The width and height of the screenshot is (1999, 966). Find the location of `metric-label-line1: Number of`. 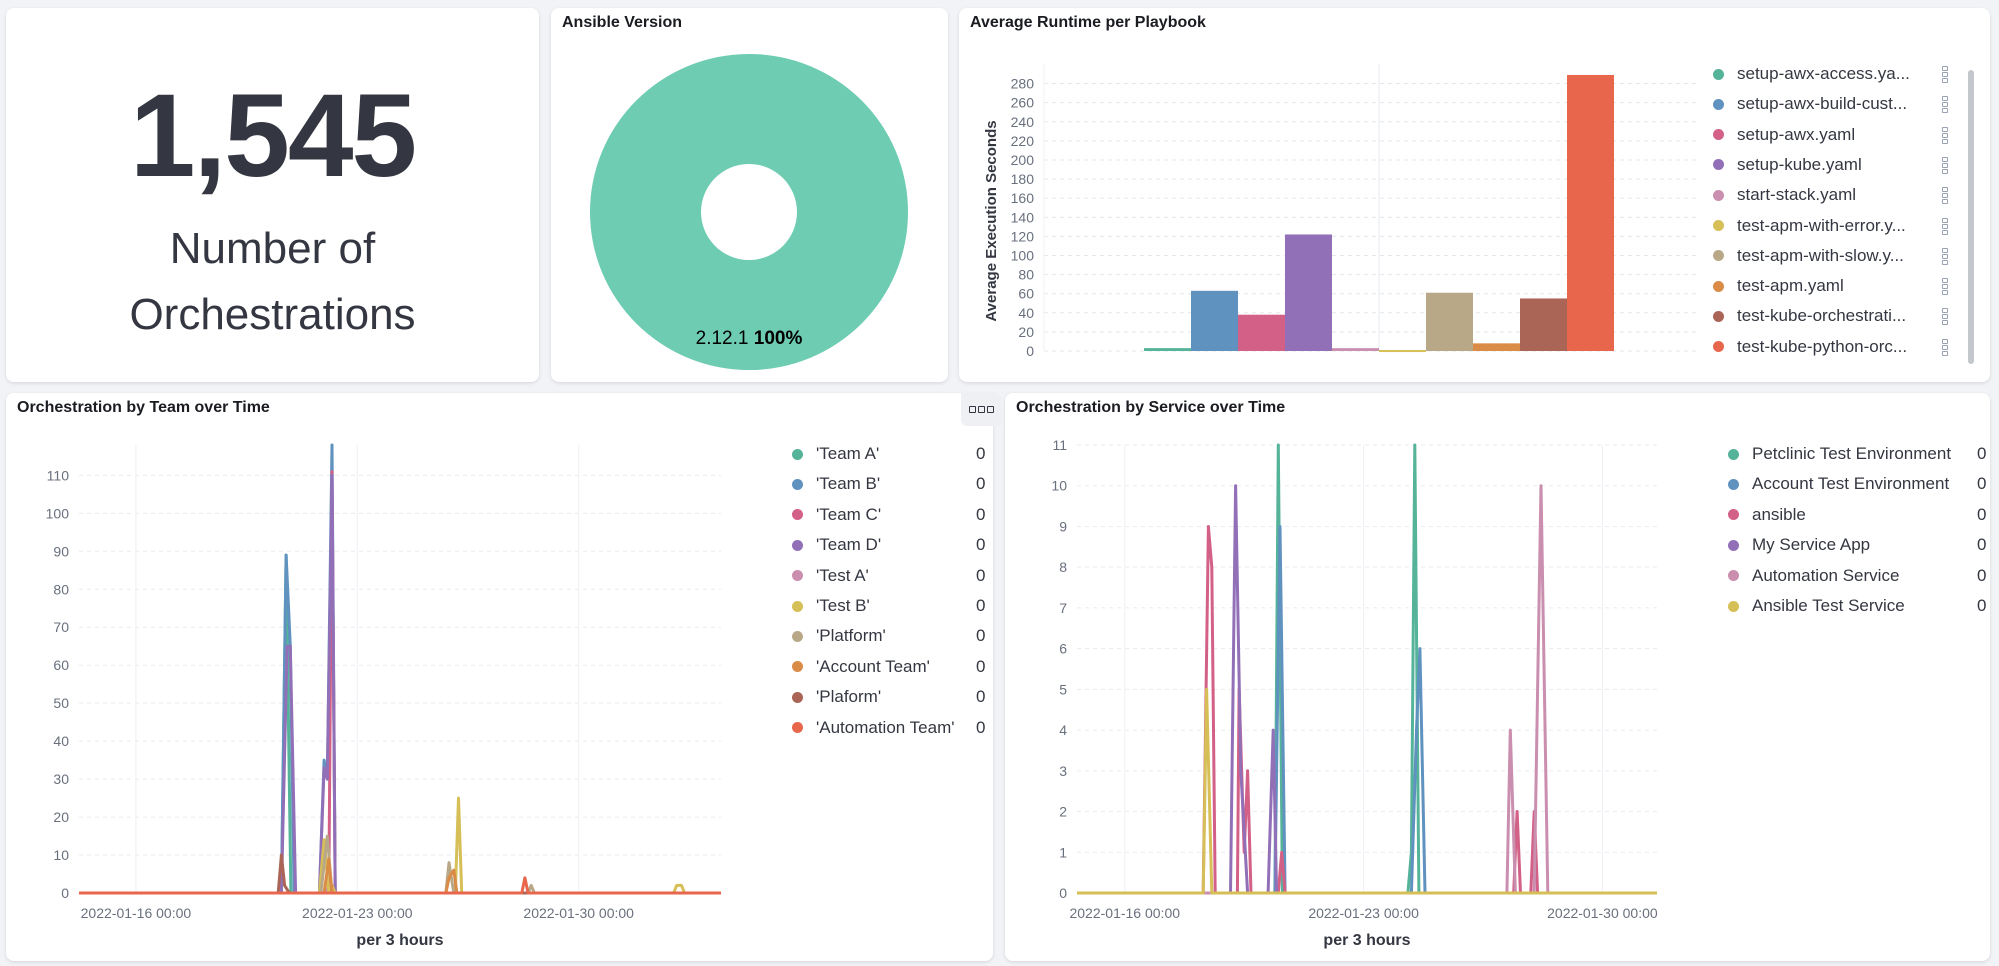

metric-label-line1: Number of is located at coordinates (272, 248).